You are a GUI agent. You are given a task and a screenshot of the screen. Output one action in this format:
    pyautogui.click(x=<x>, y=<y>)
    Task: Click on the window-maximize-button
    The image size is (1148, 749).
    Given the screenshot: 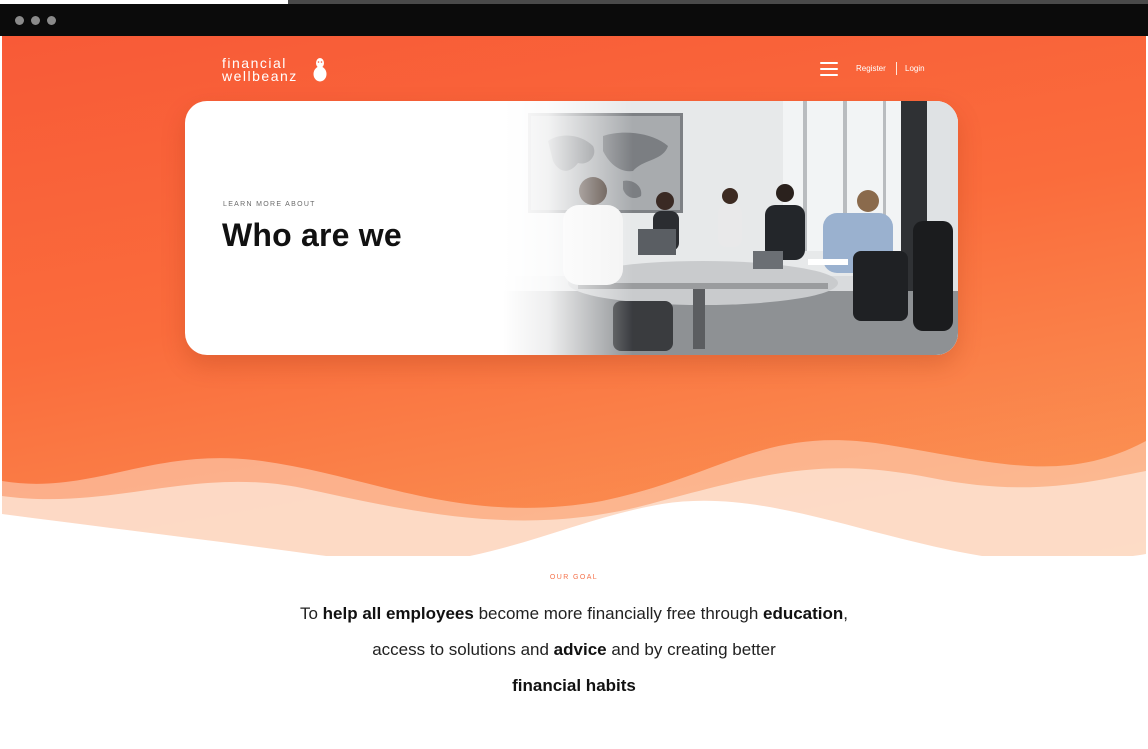 What is the action you would take?
    pyautogui.click(x=51, y=20)
    